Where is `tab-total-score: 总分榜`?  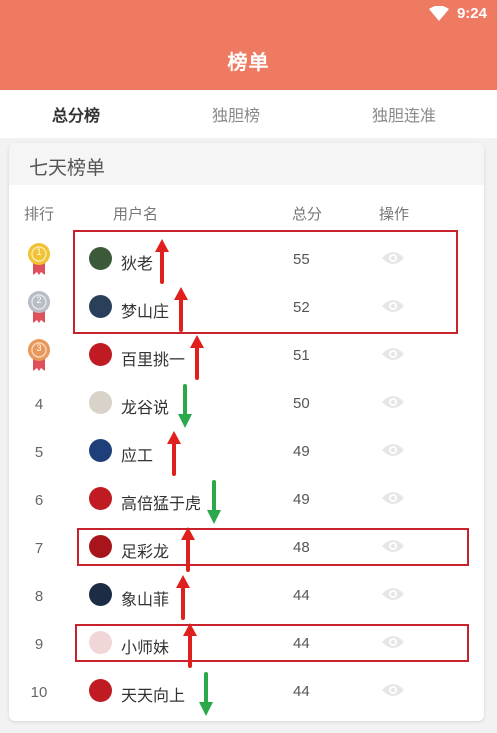
tab-total-score: 总分榜 is located at coordinates (76, 114).